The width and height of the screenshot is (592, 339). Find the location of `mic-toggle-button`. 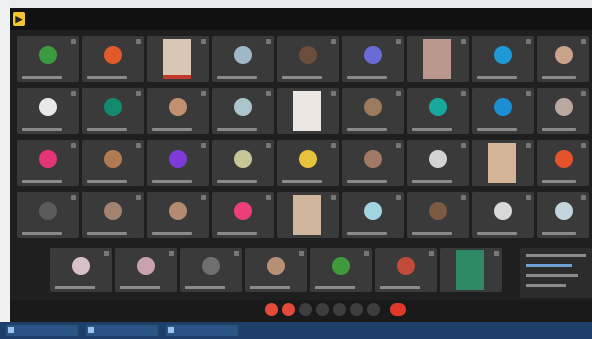

mic-toggle-button is located at coordinates (271, 309).